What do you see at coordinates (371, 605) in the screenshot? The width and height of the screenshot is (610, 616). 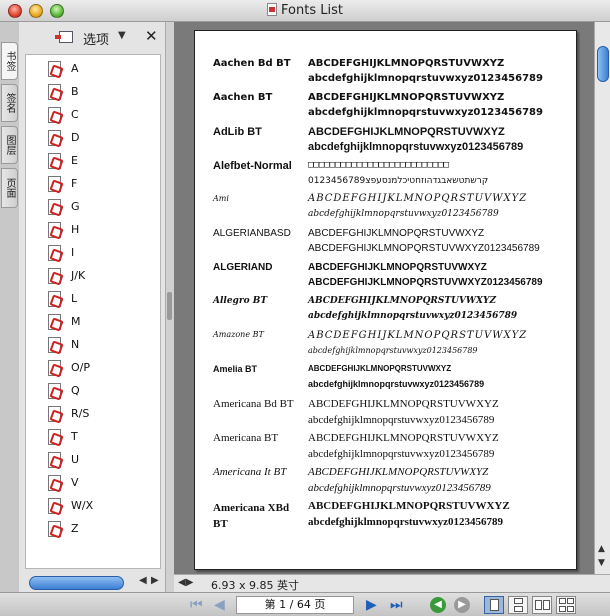 I see `next-page-icon: ▶` at bounding box center [371, 605].